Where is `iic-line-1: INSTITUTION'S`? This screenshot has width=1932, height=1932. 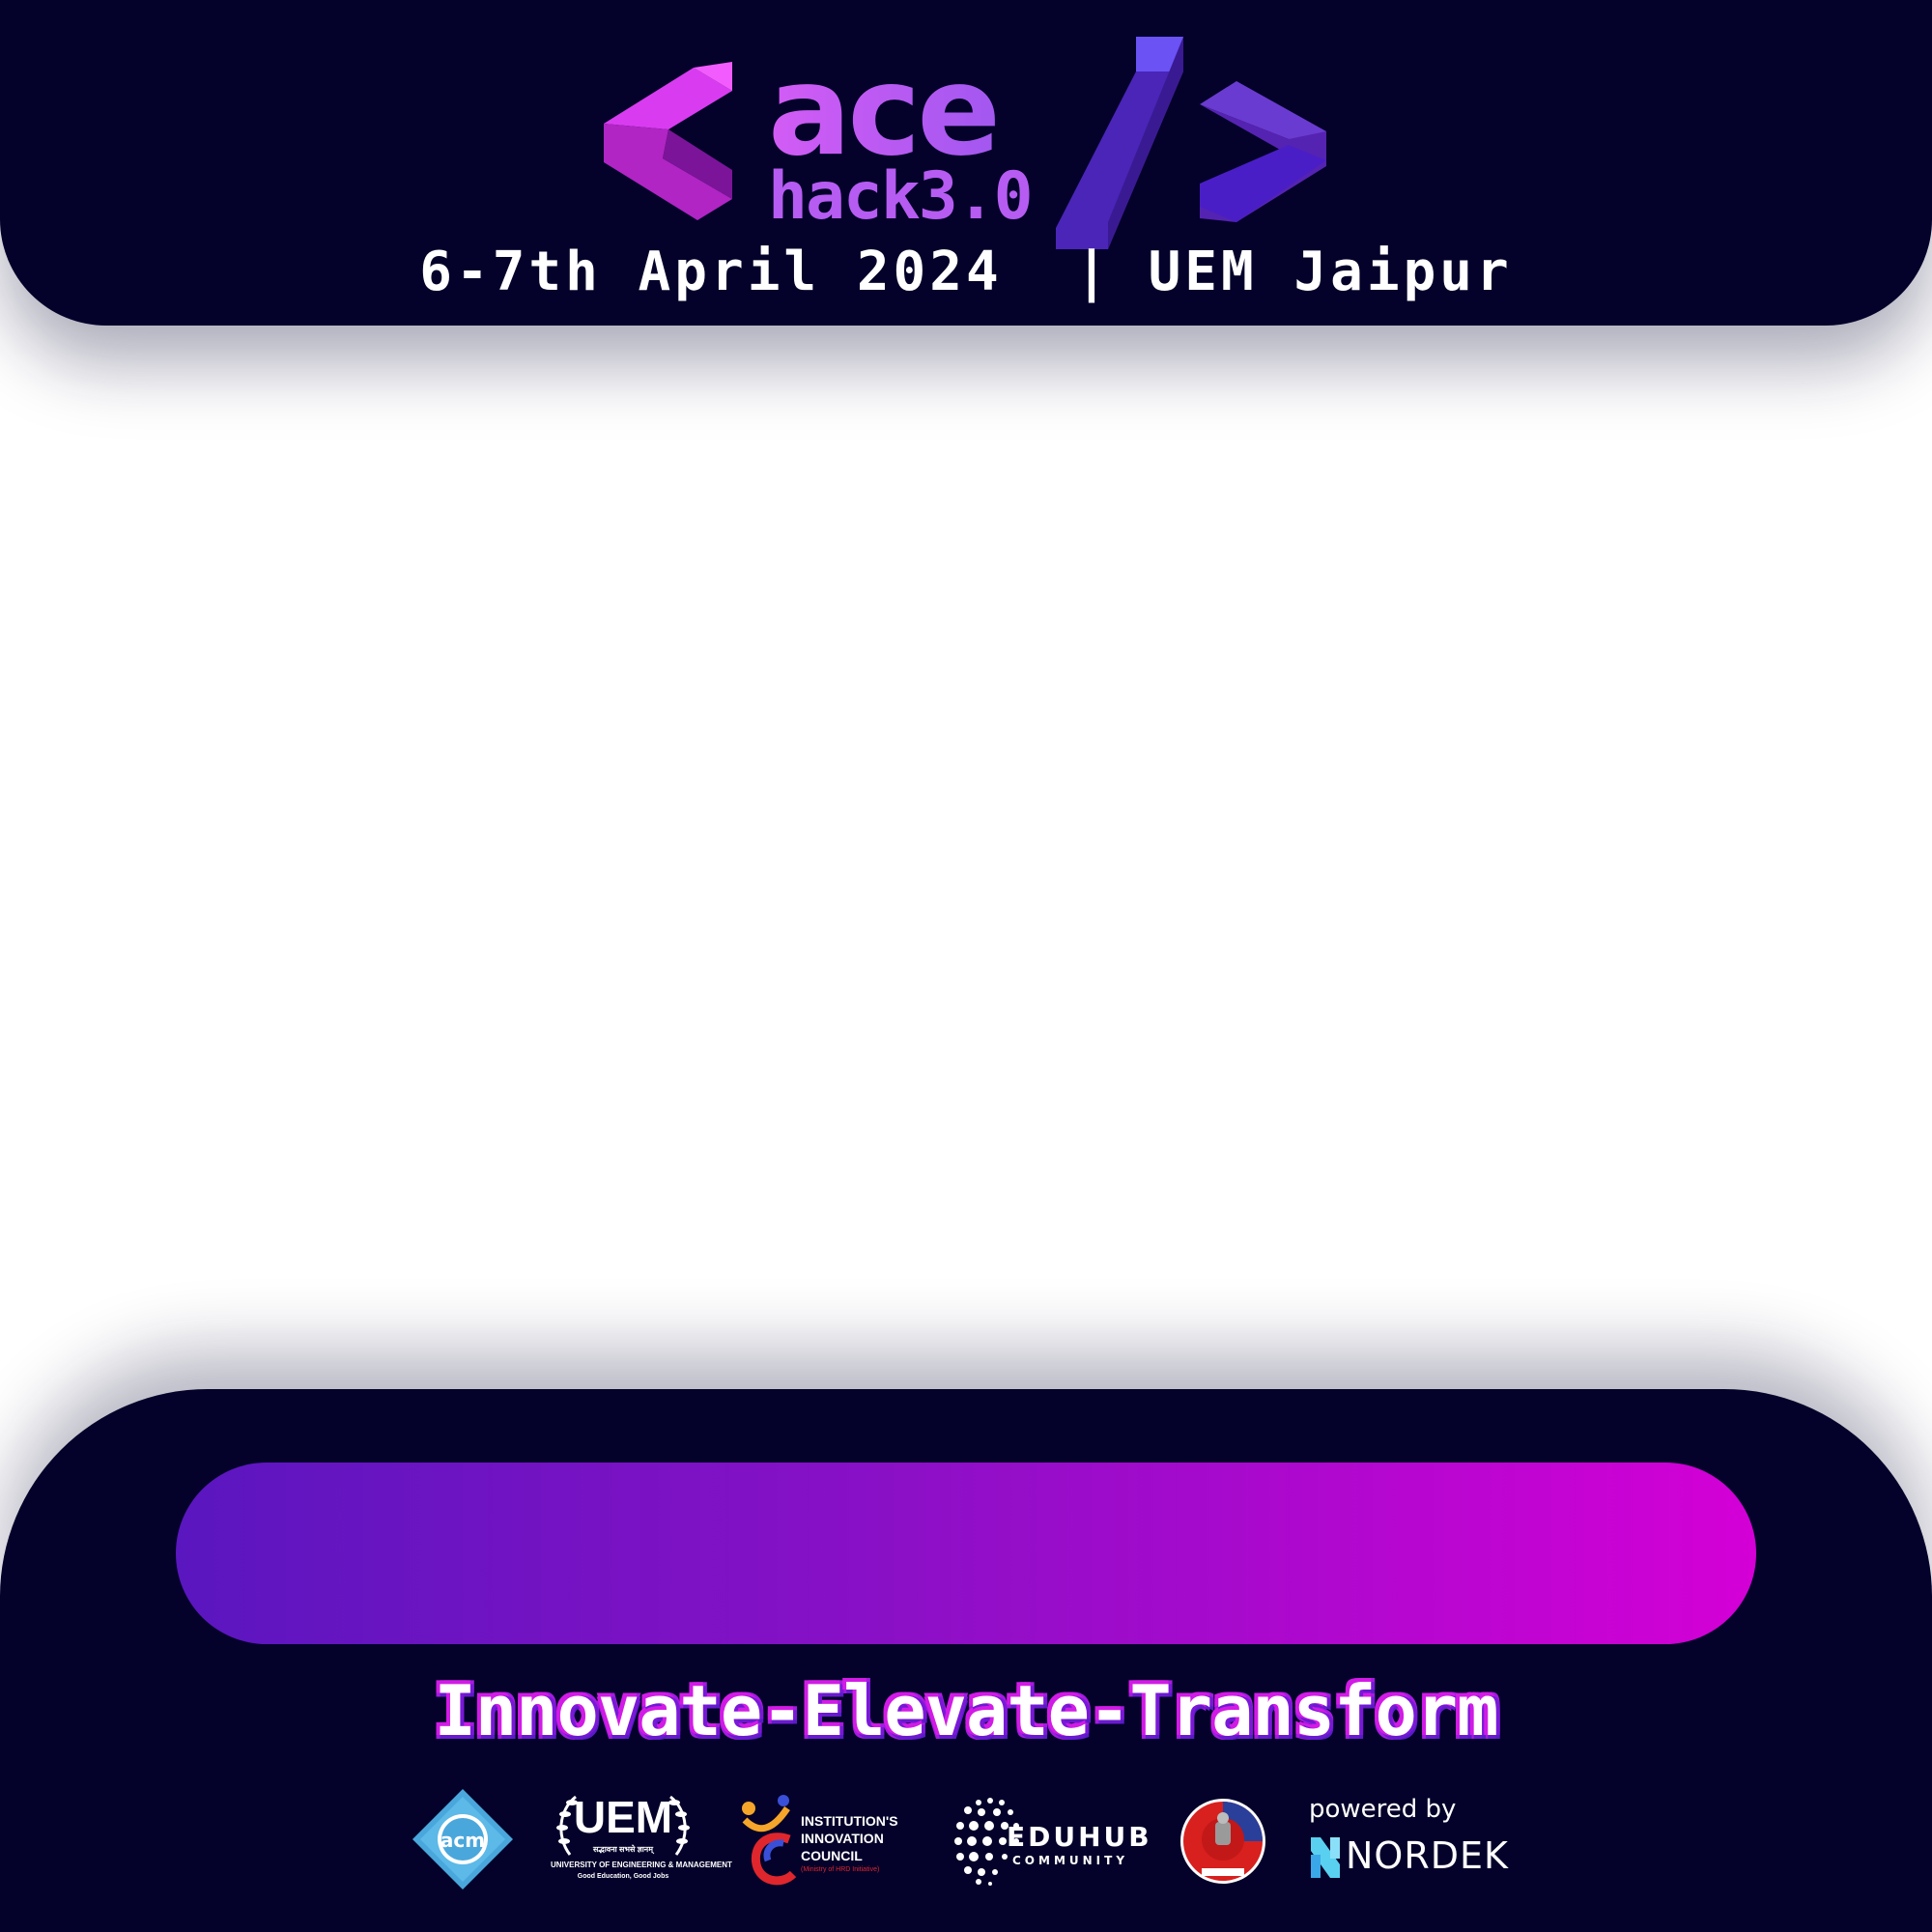
iic-line-1: INSTITUTION'S is located at coordinates (849, 1821).